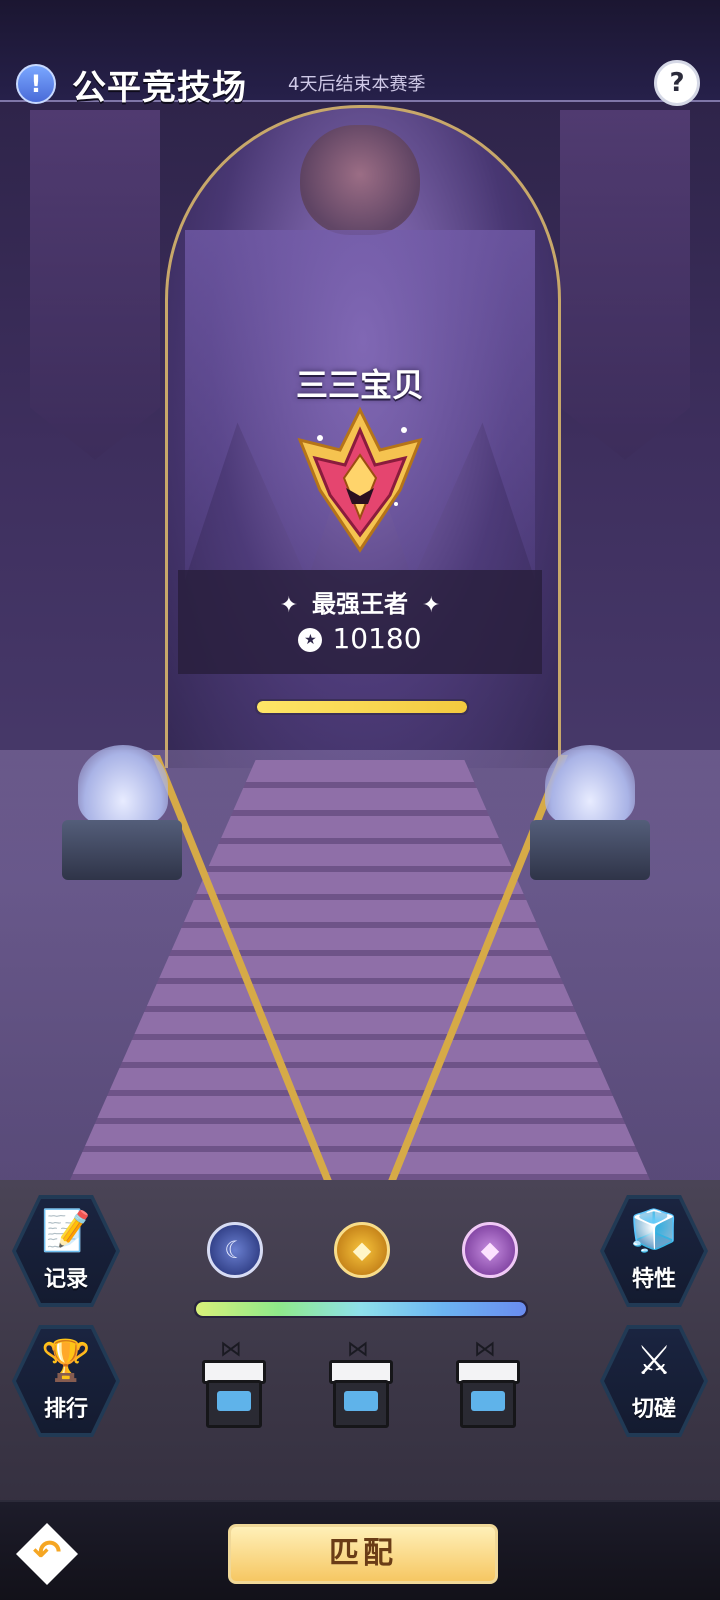 This screenshot has height=1600, width=720. I want to click on reward-gift-box-1: ⋈, so click(232, 1382).